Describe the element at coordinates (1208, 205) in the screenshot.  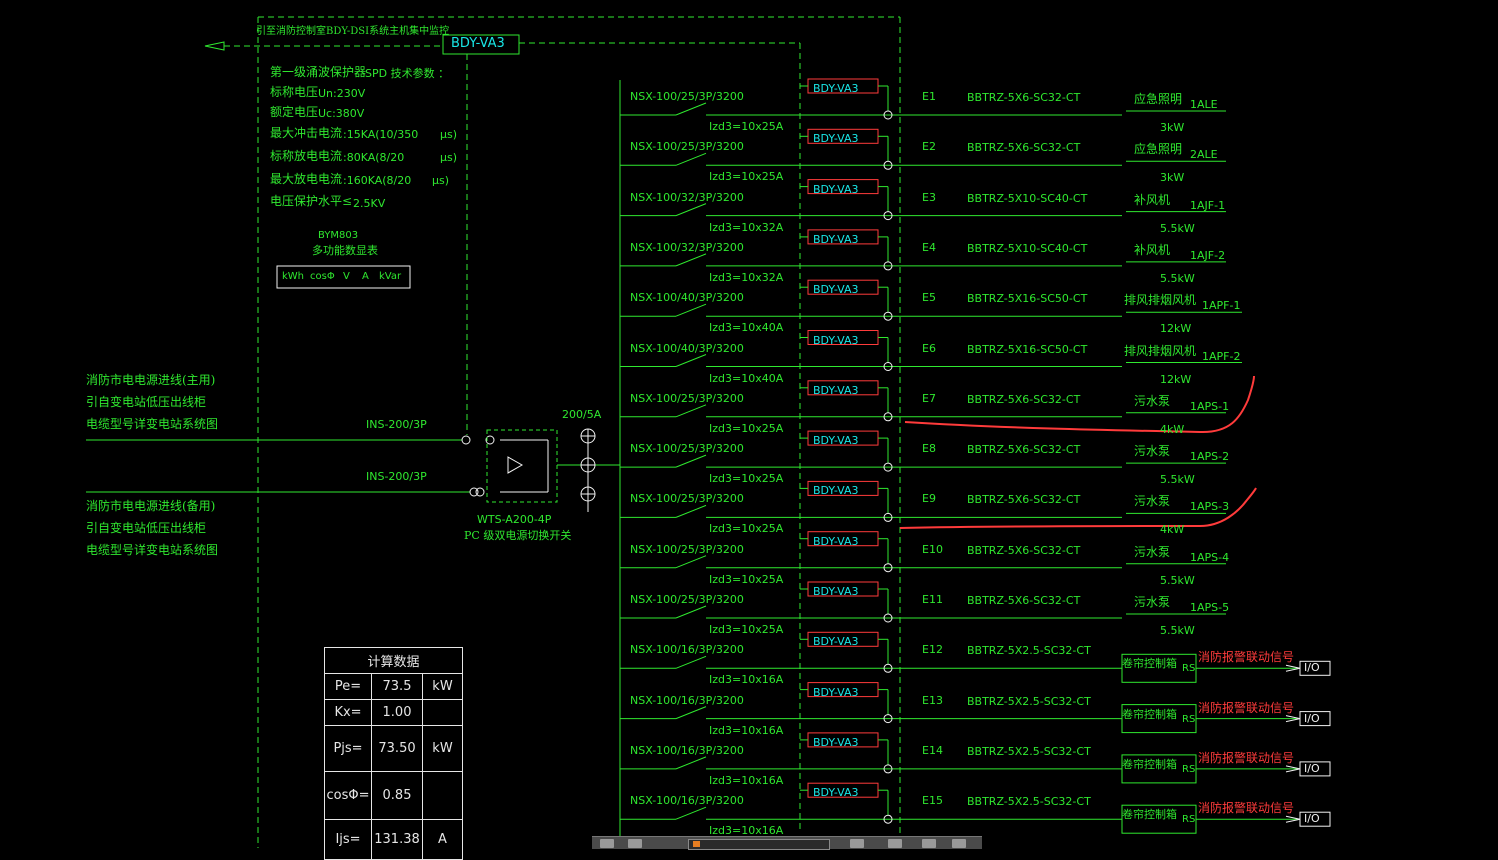
I see `circuit-load-code: 1AJF-1` at that location.